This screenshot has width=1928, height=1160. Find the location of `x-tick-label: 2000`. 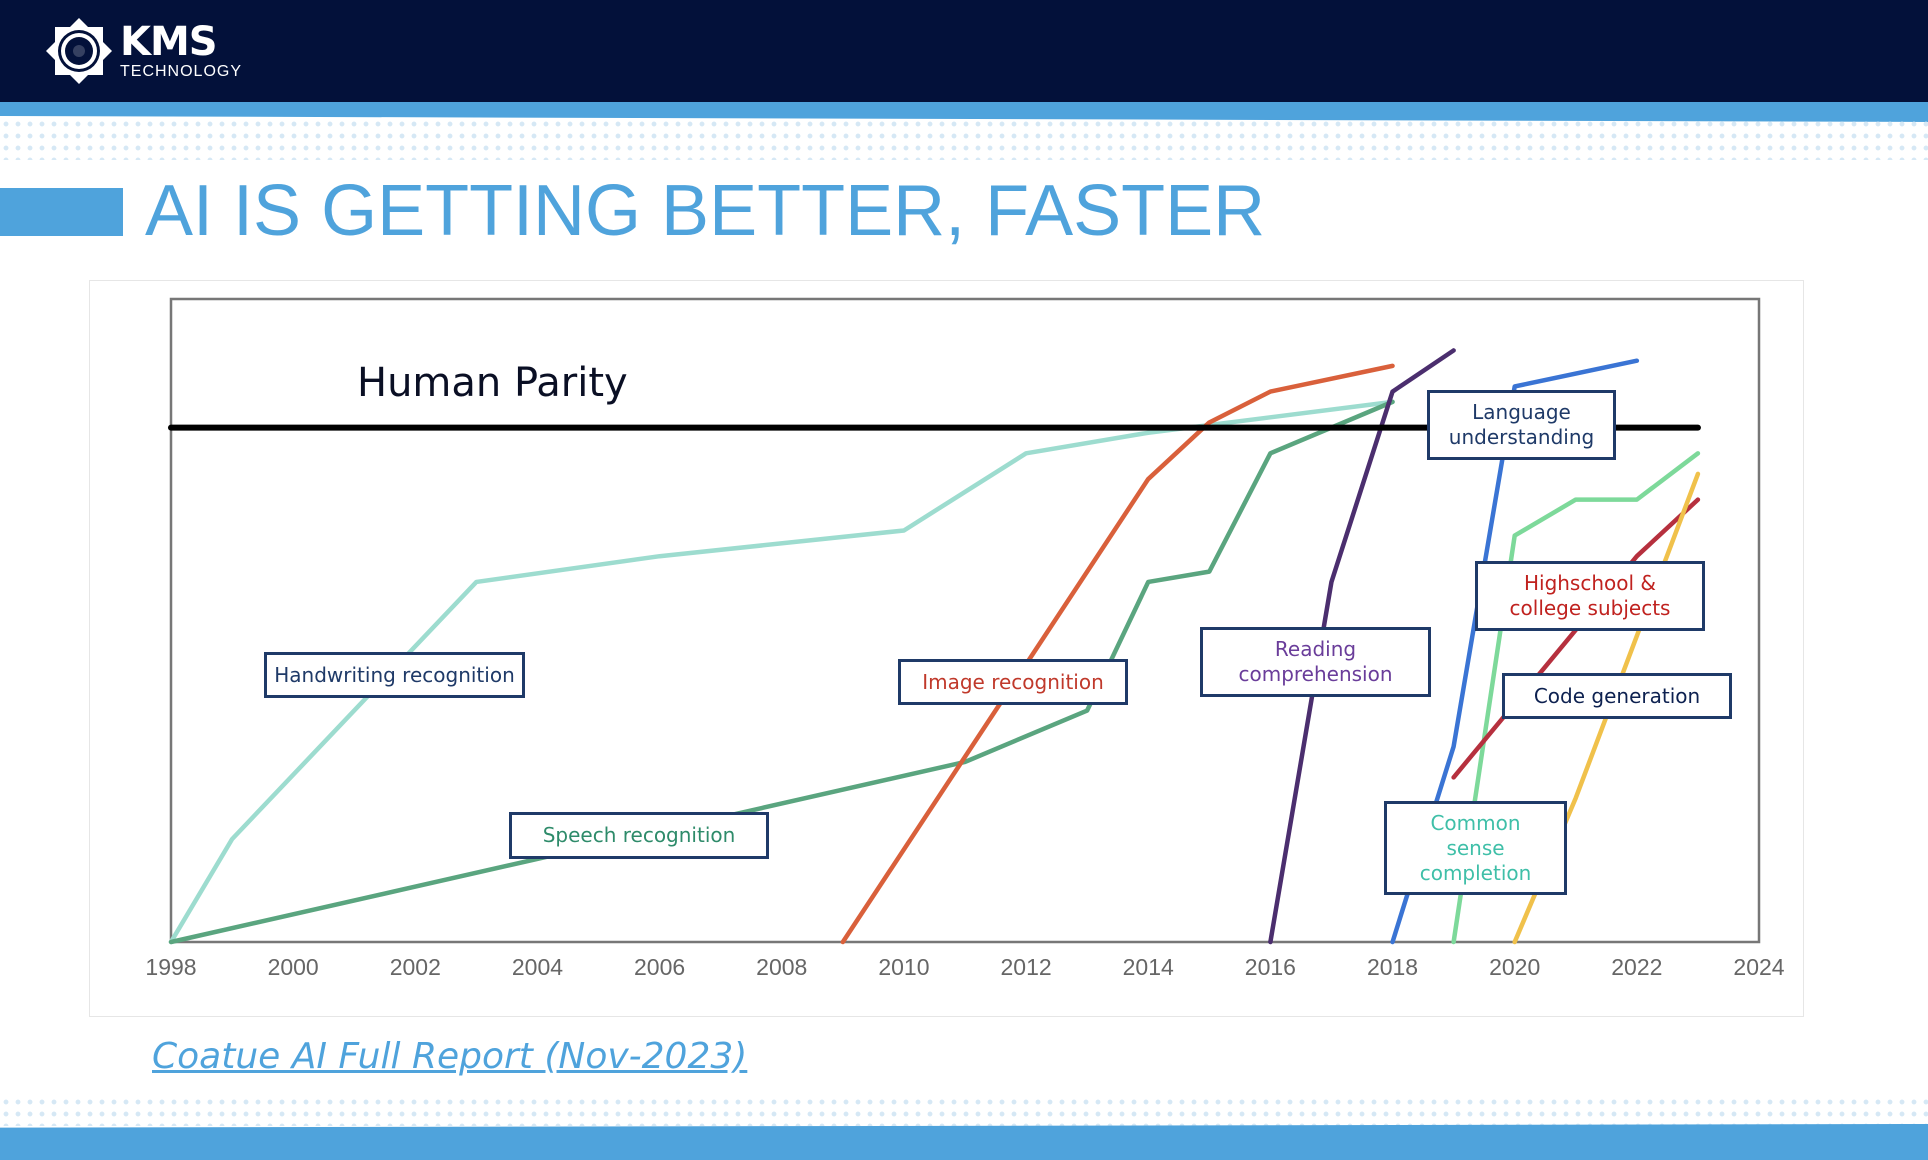

x-tick-label: 2000 is located at coordinates (293, 967).